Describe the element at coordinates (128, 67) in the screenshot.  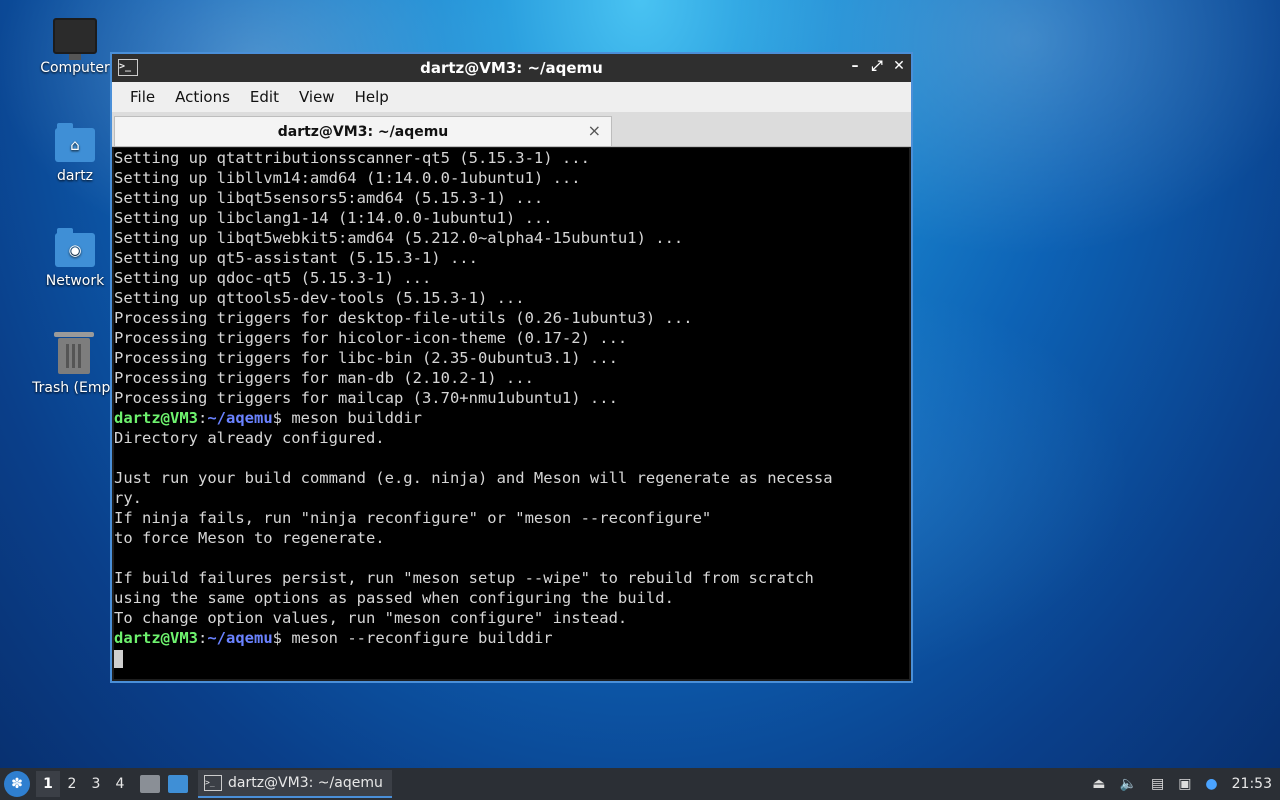
I see `terminal-app-icon: >_` at that location.